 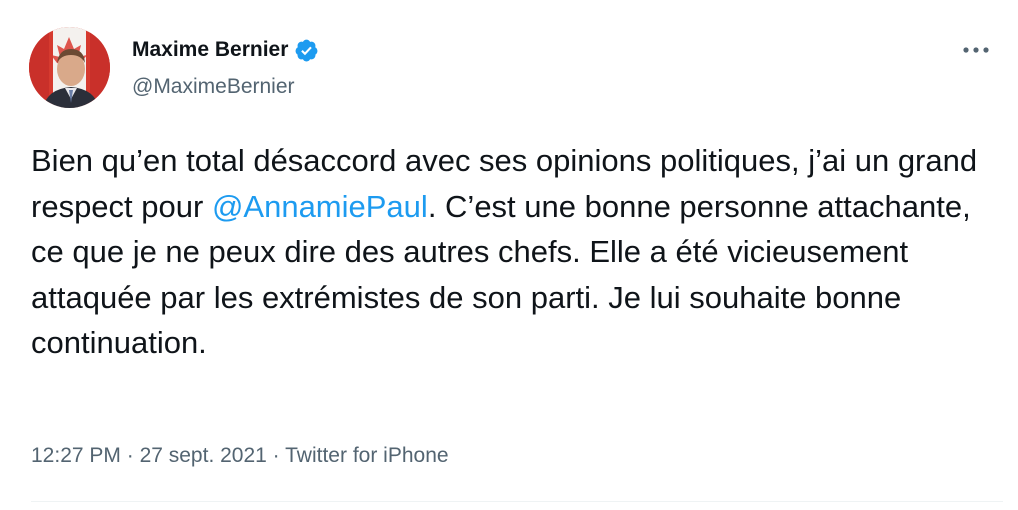 I want to click on avatar-image, so click(x=69, y=67).